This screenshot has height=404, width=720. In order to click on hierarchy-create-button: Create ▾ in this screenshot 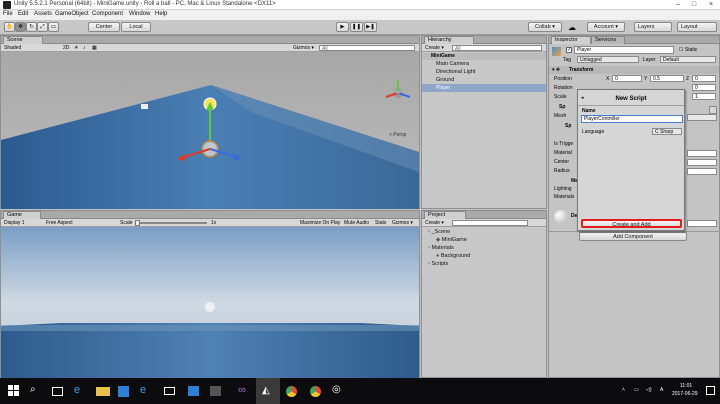, I will do `click(434, 48)`.